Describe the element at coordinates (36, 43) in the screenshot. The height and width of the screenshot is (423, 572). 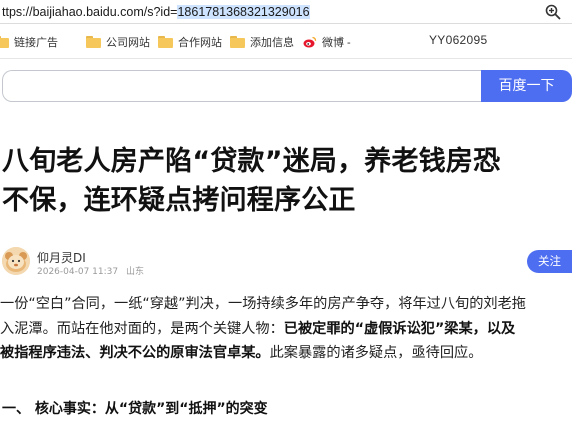
I see `bookmark-label: 链接广告` at that location.